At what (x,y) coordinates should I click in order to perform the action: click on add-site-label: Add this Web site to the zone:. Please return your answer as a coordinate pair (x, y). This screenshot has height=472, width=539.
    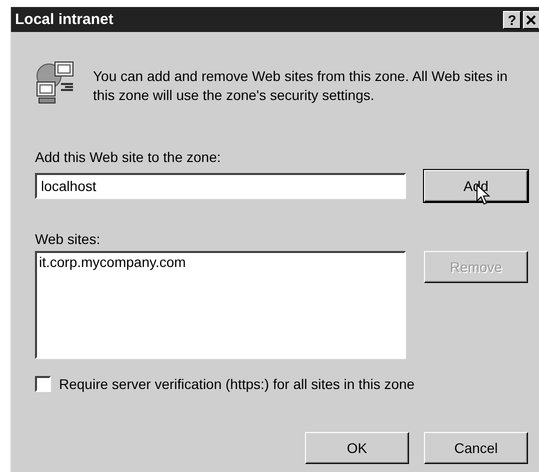
    Looking at the image, I should click on (128, 157).